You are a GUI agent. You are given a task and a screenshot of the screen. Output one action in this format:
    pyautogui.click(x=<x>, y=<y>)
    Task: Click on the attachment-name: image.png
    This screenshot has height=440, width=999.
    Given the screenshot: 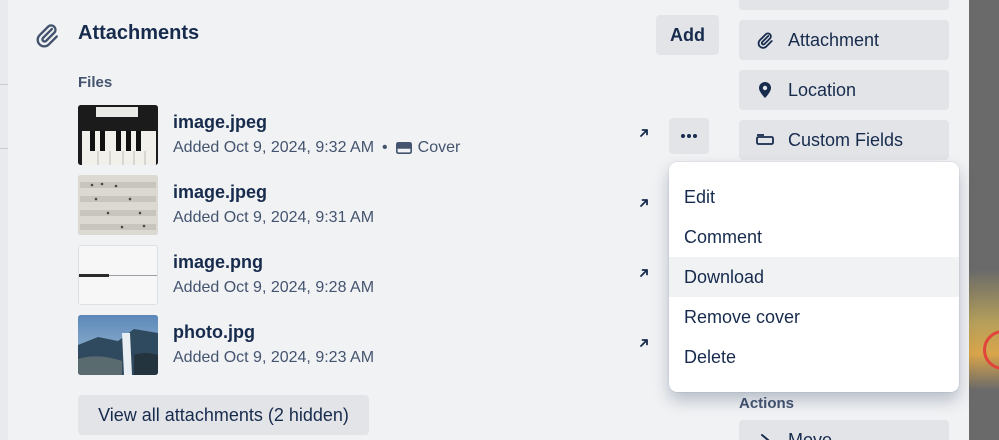 What is the action you would take?
    pyautogui.click(x=218, y=262)
    